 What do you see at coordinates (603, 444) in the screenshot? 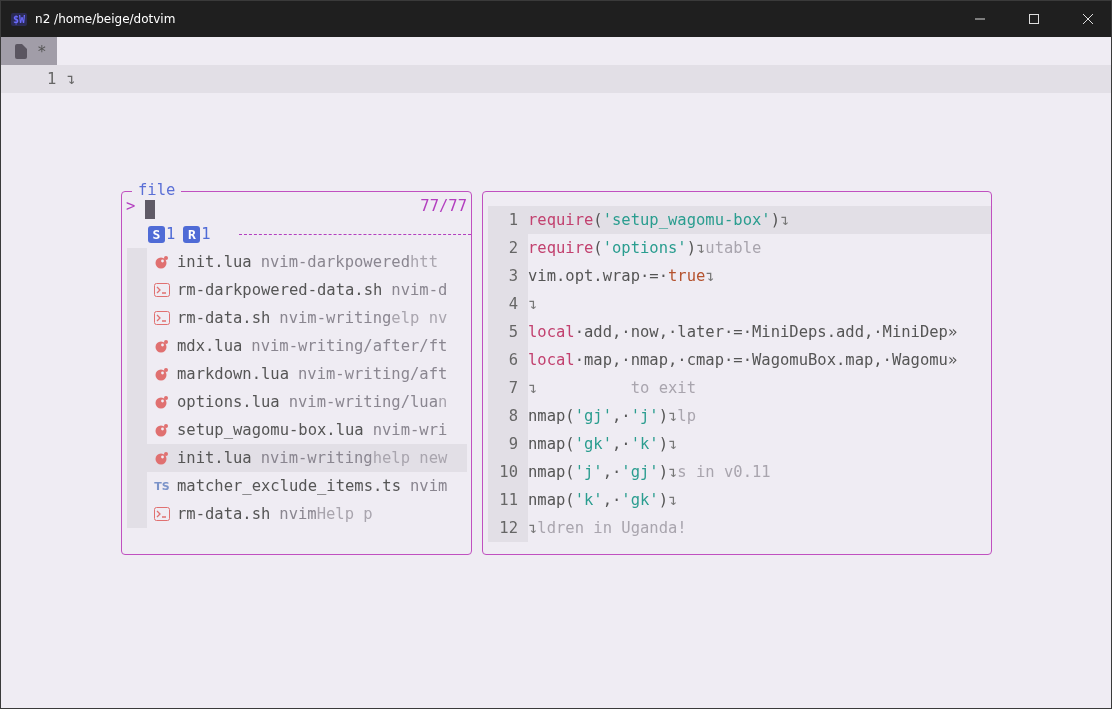
I see `code-line: nmap('gk',·'k')↴` at bounding box center [603, 444].